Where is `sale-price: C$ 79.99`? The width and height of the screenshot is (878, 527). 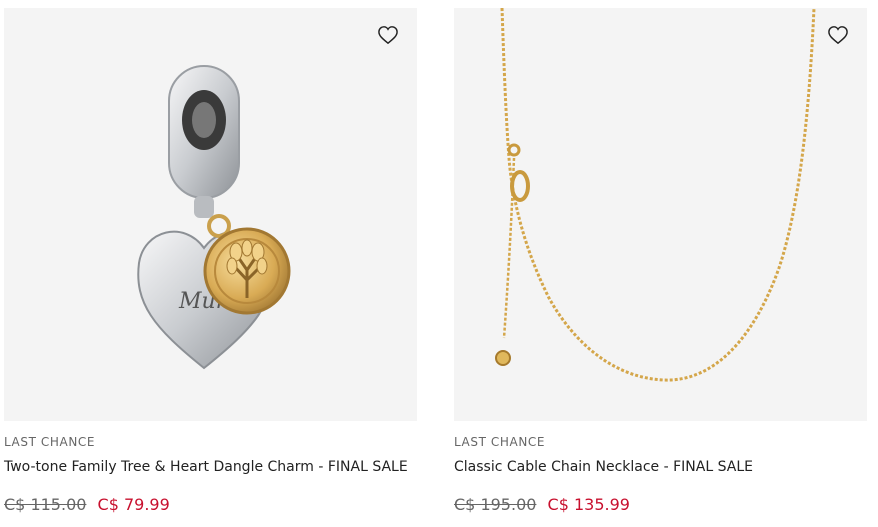 sale-price: C$ 79.99 is located at coordinates (133, 504).